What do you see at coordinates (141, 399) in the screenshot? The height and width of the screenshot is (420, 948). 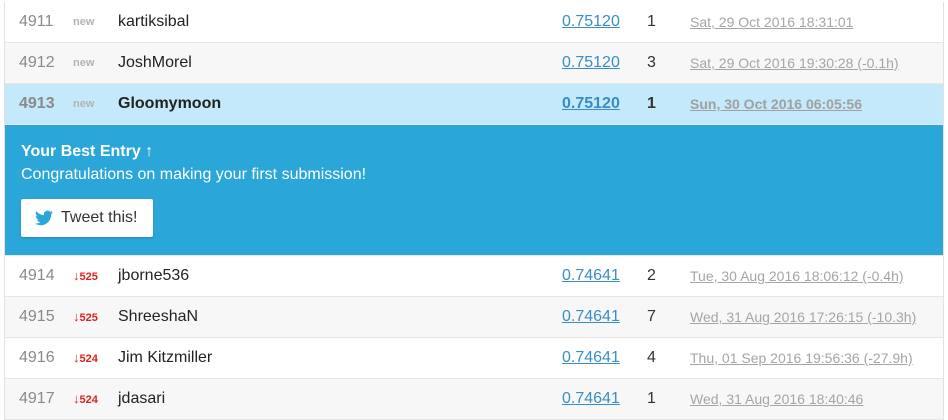 I see `team-name: jdasari` at bounding box center [141, 399].